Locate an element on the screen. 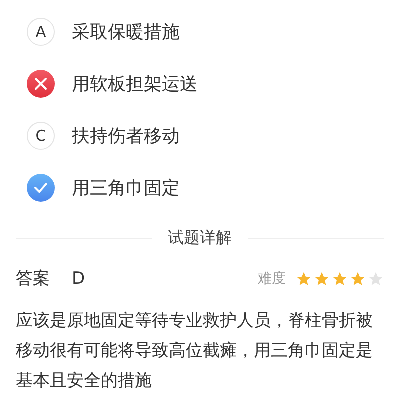 This screenshot has height=400, width=400. option-text: 采取保暖措施 is located at coordinates (126, 32).